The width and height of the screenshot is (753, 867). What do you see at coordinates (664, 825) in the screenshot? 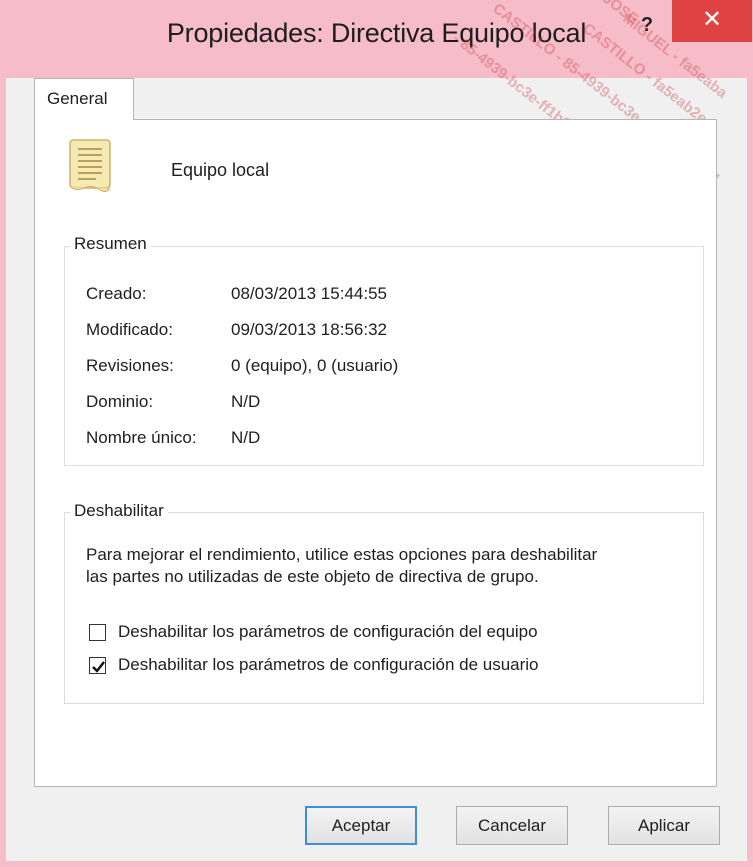
I see `apply-button: Aplicar` at bounding box center [664, 825].